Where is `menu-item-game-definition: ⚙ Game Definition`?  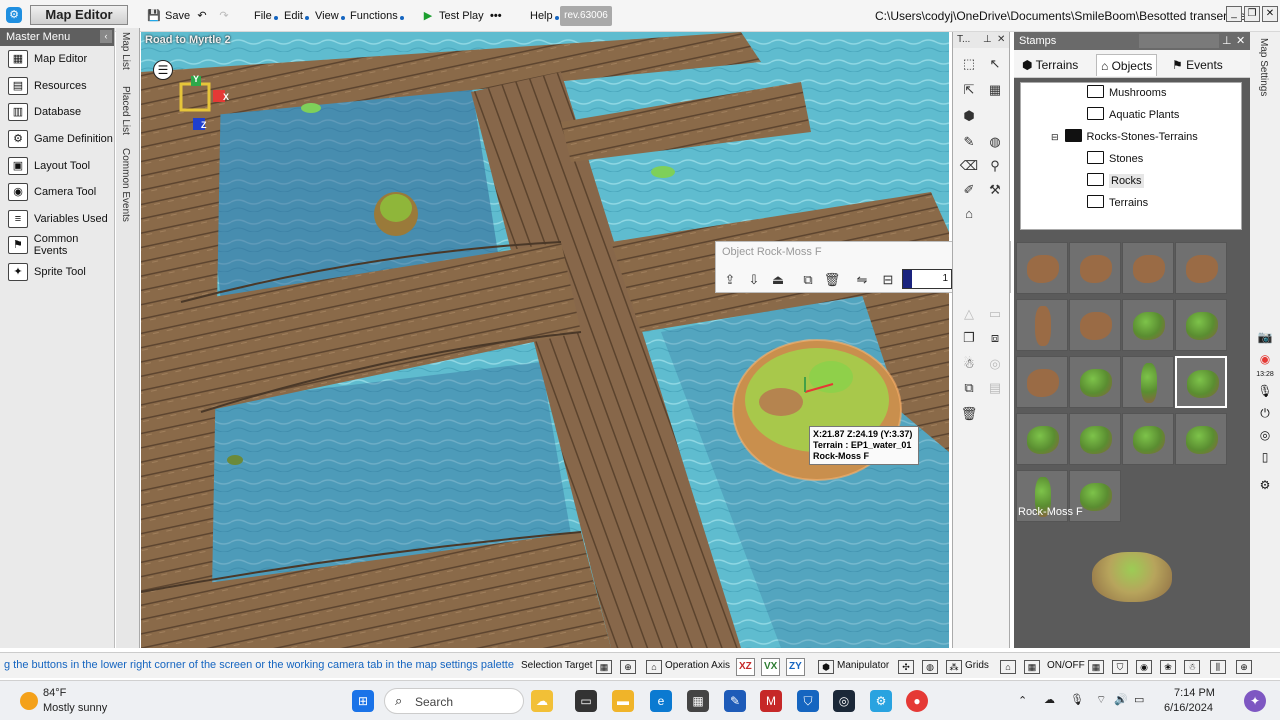
menu-item-game-definition: ⚙ Game Definition is located at coordinates (57, 139).